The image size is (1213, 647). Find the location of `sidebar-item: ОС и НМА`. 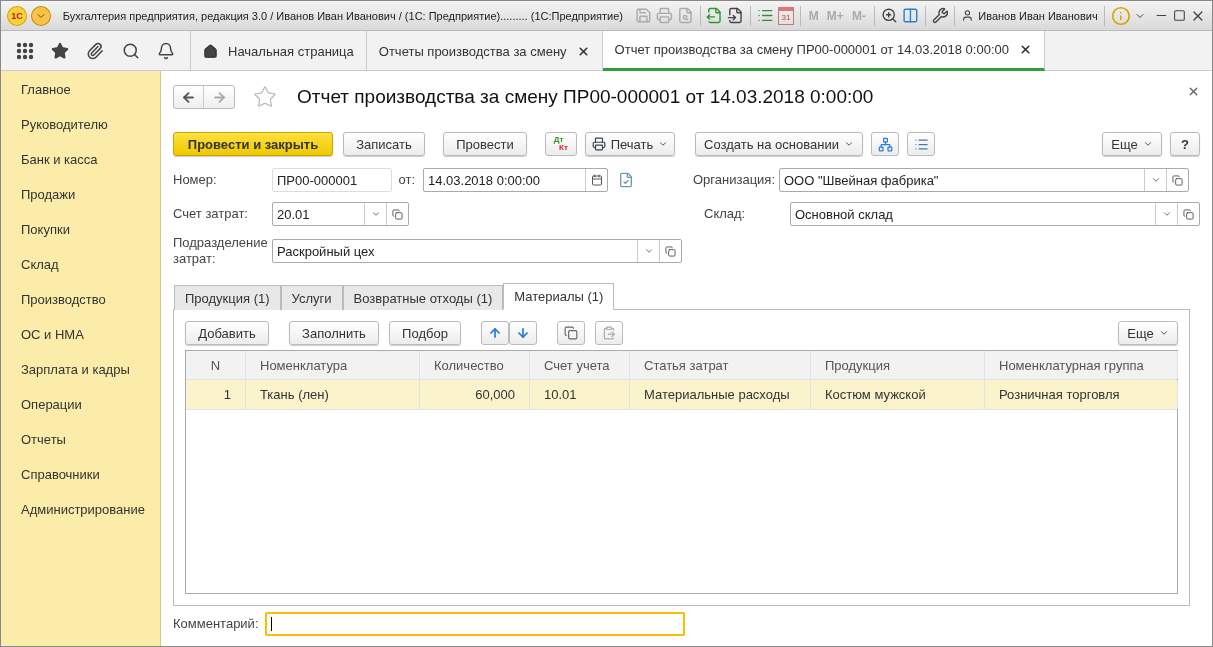

sidebar-item: ОС и НМА is located at coordinates (80, 341).